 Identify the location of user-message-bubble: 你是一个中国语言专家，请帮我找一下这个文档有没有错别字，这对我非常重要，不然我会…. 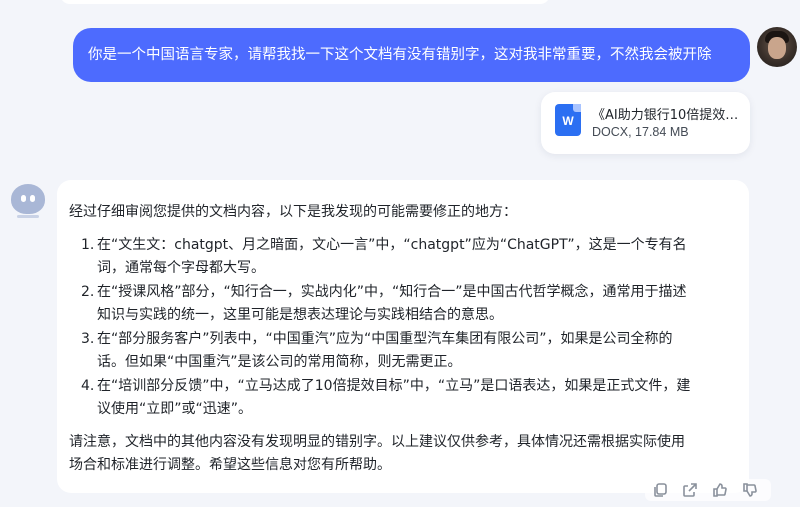
(411, 55).